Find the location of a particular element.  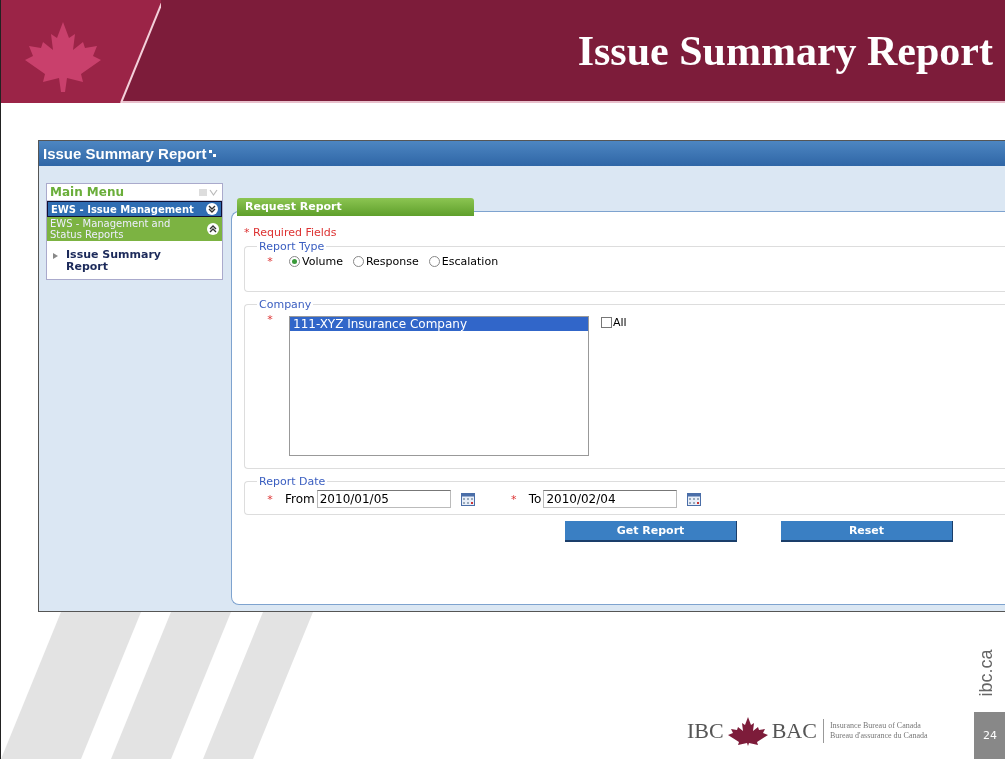

radio-option: Volume is located at coordinates (316, 261).